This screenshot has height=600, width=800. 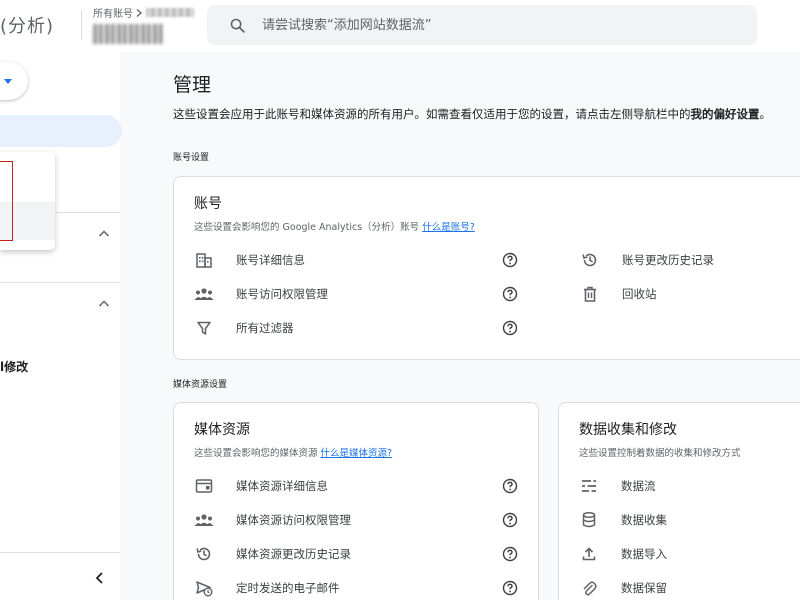 I want to click on database-icon, so click(x=589, y=520).